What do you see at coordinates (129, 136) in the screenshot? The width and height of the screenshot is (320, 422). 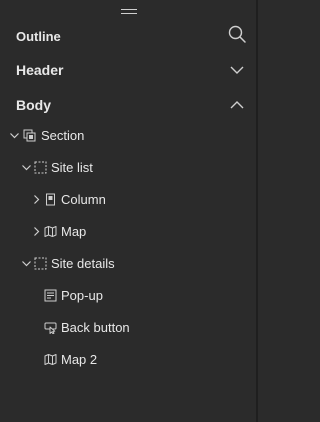 I see `tree-item-section: Section` at bounding box center [129, 136].